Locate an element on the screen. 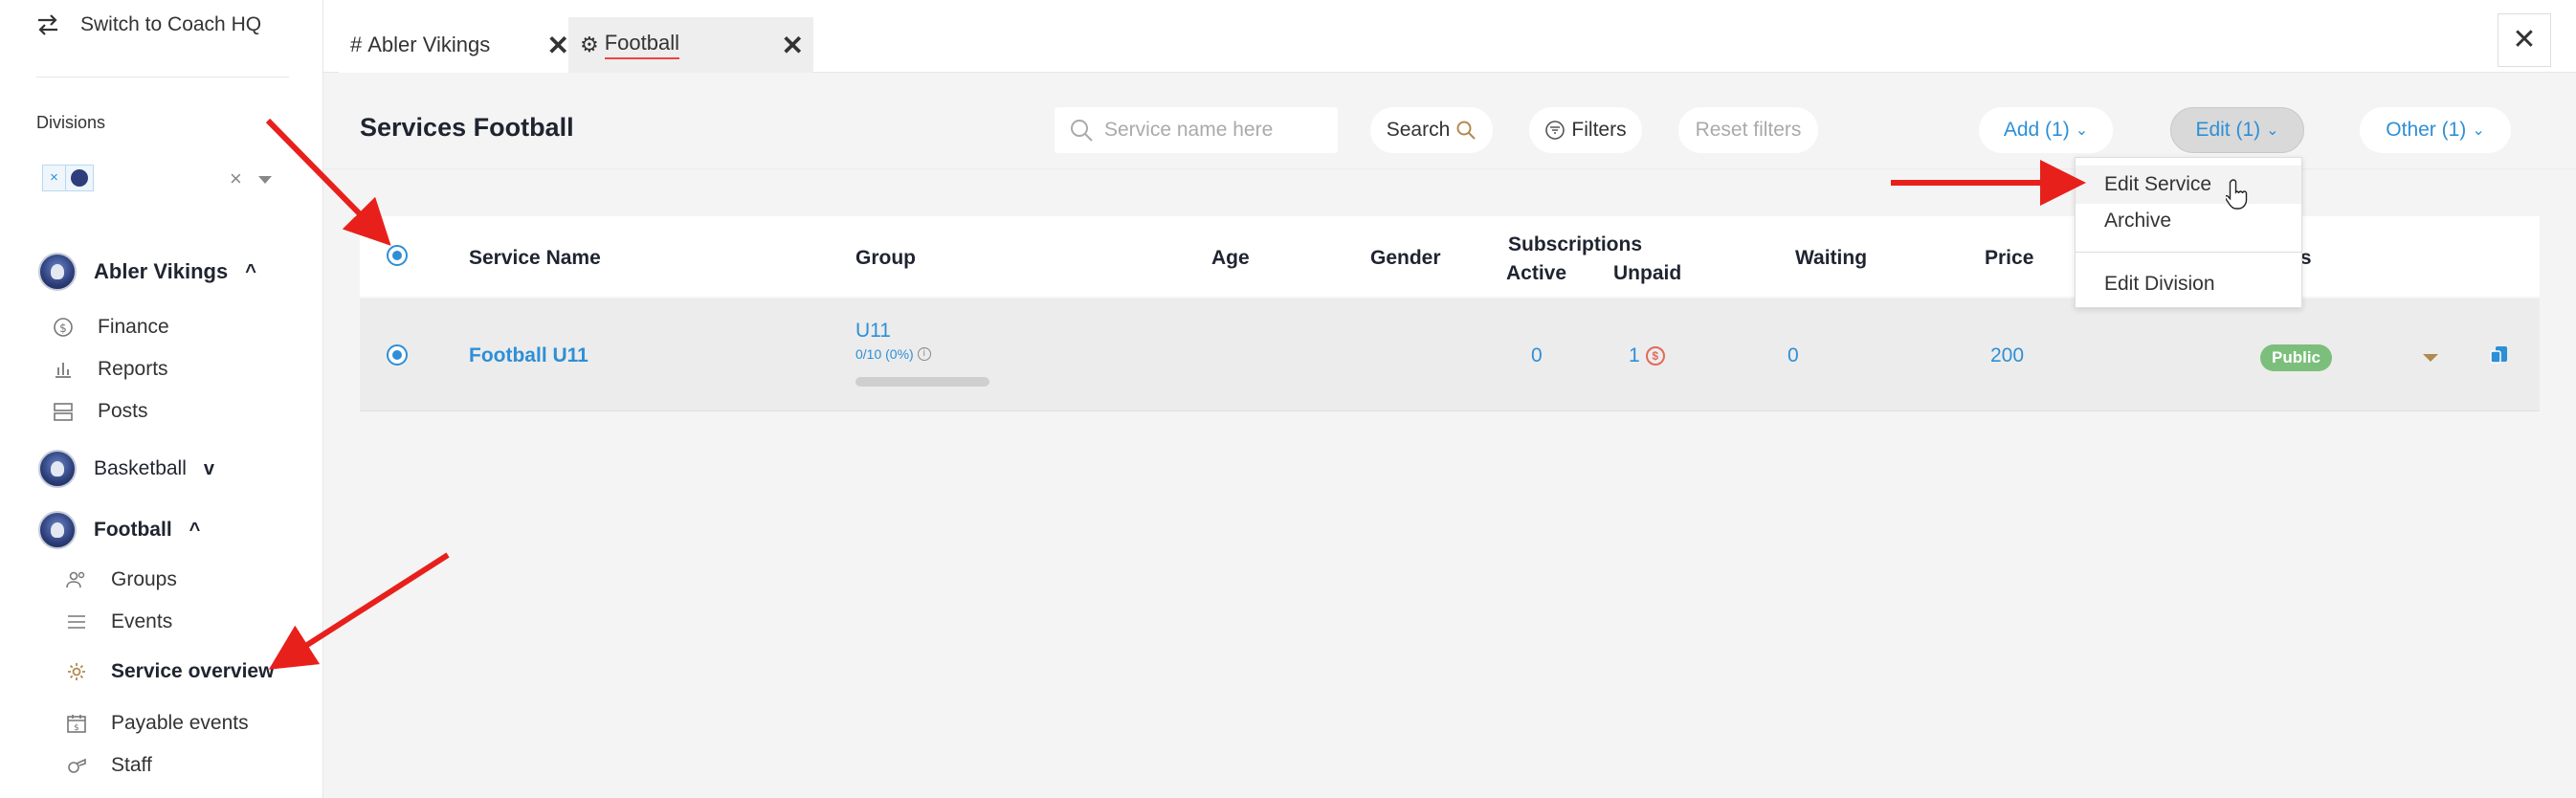  col-waiting: Waiting is located at coordinates (1831, 259).